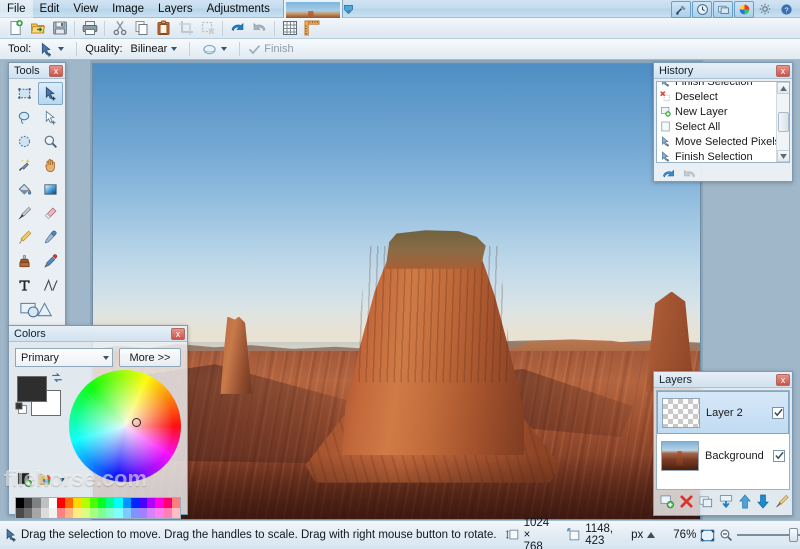 The image size is (800, 549). I want to click on antialias-selector, so click(214, 49).